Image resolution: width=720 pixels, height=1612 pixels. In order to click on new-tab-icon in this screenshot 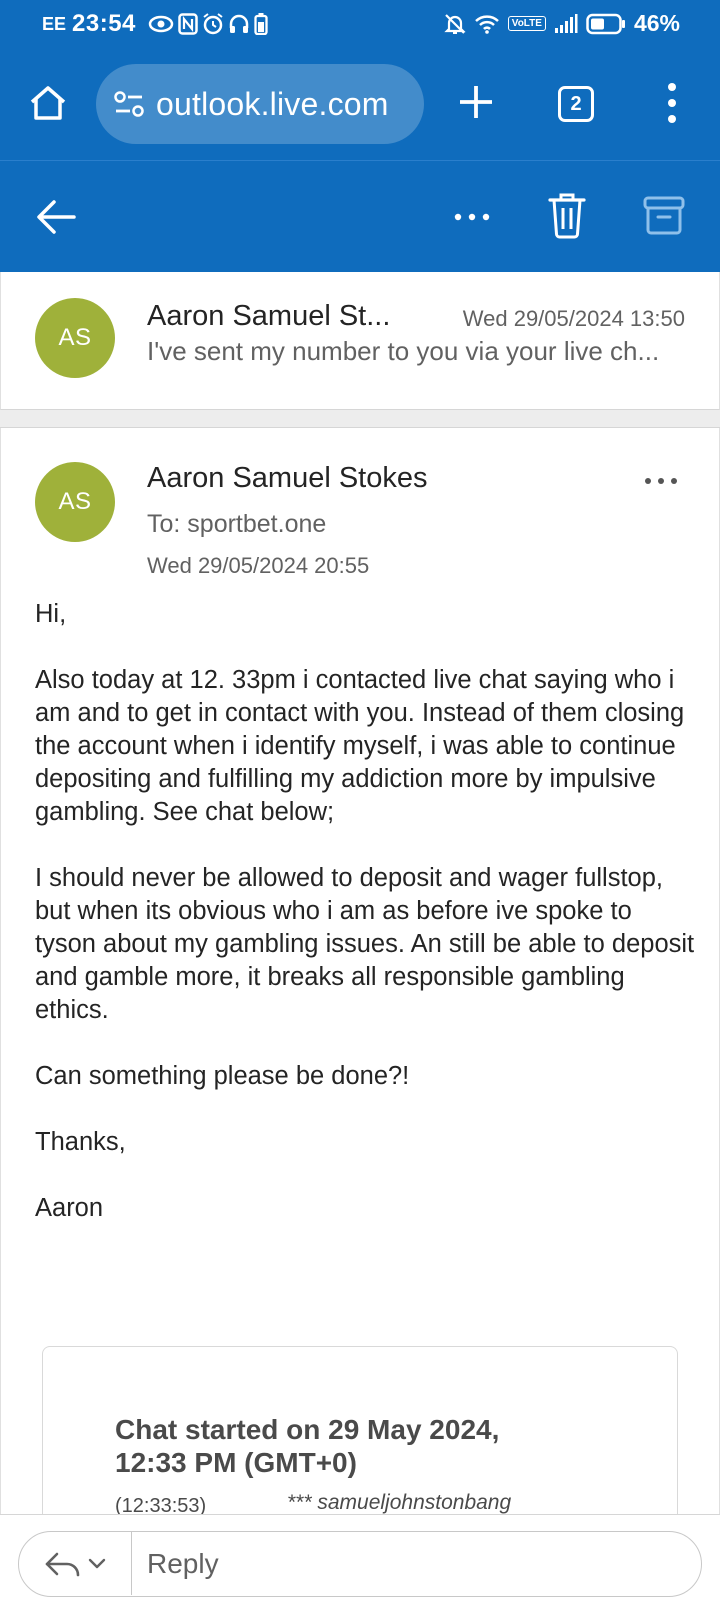, I will do `click(476, 102)`.